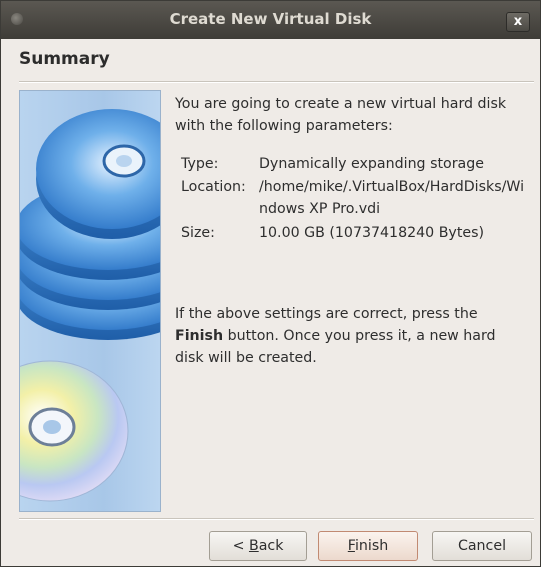 This screenshot has width=541, height=567. I want to click on back-button: < Back, so click(258, 546).